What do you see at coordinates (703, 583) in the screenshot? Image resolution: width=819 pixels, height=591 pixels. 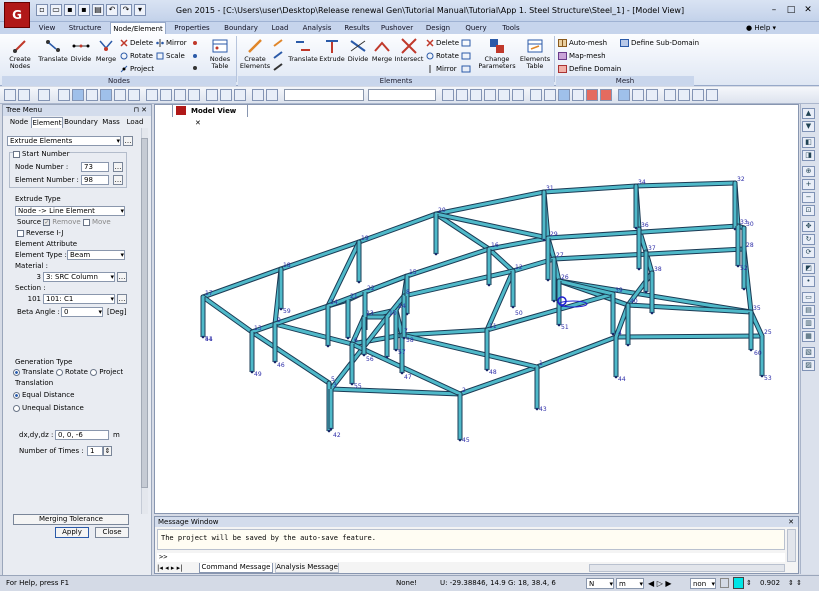 I see `combo-select: non ▾` at bounding box center [703, 583].